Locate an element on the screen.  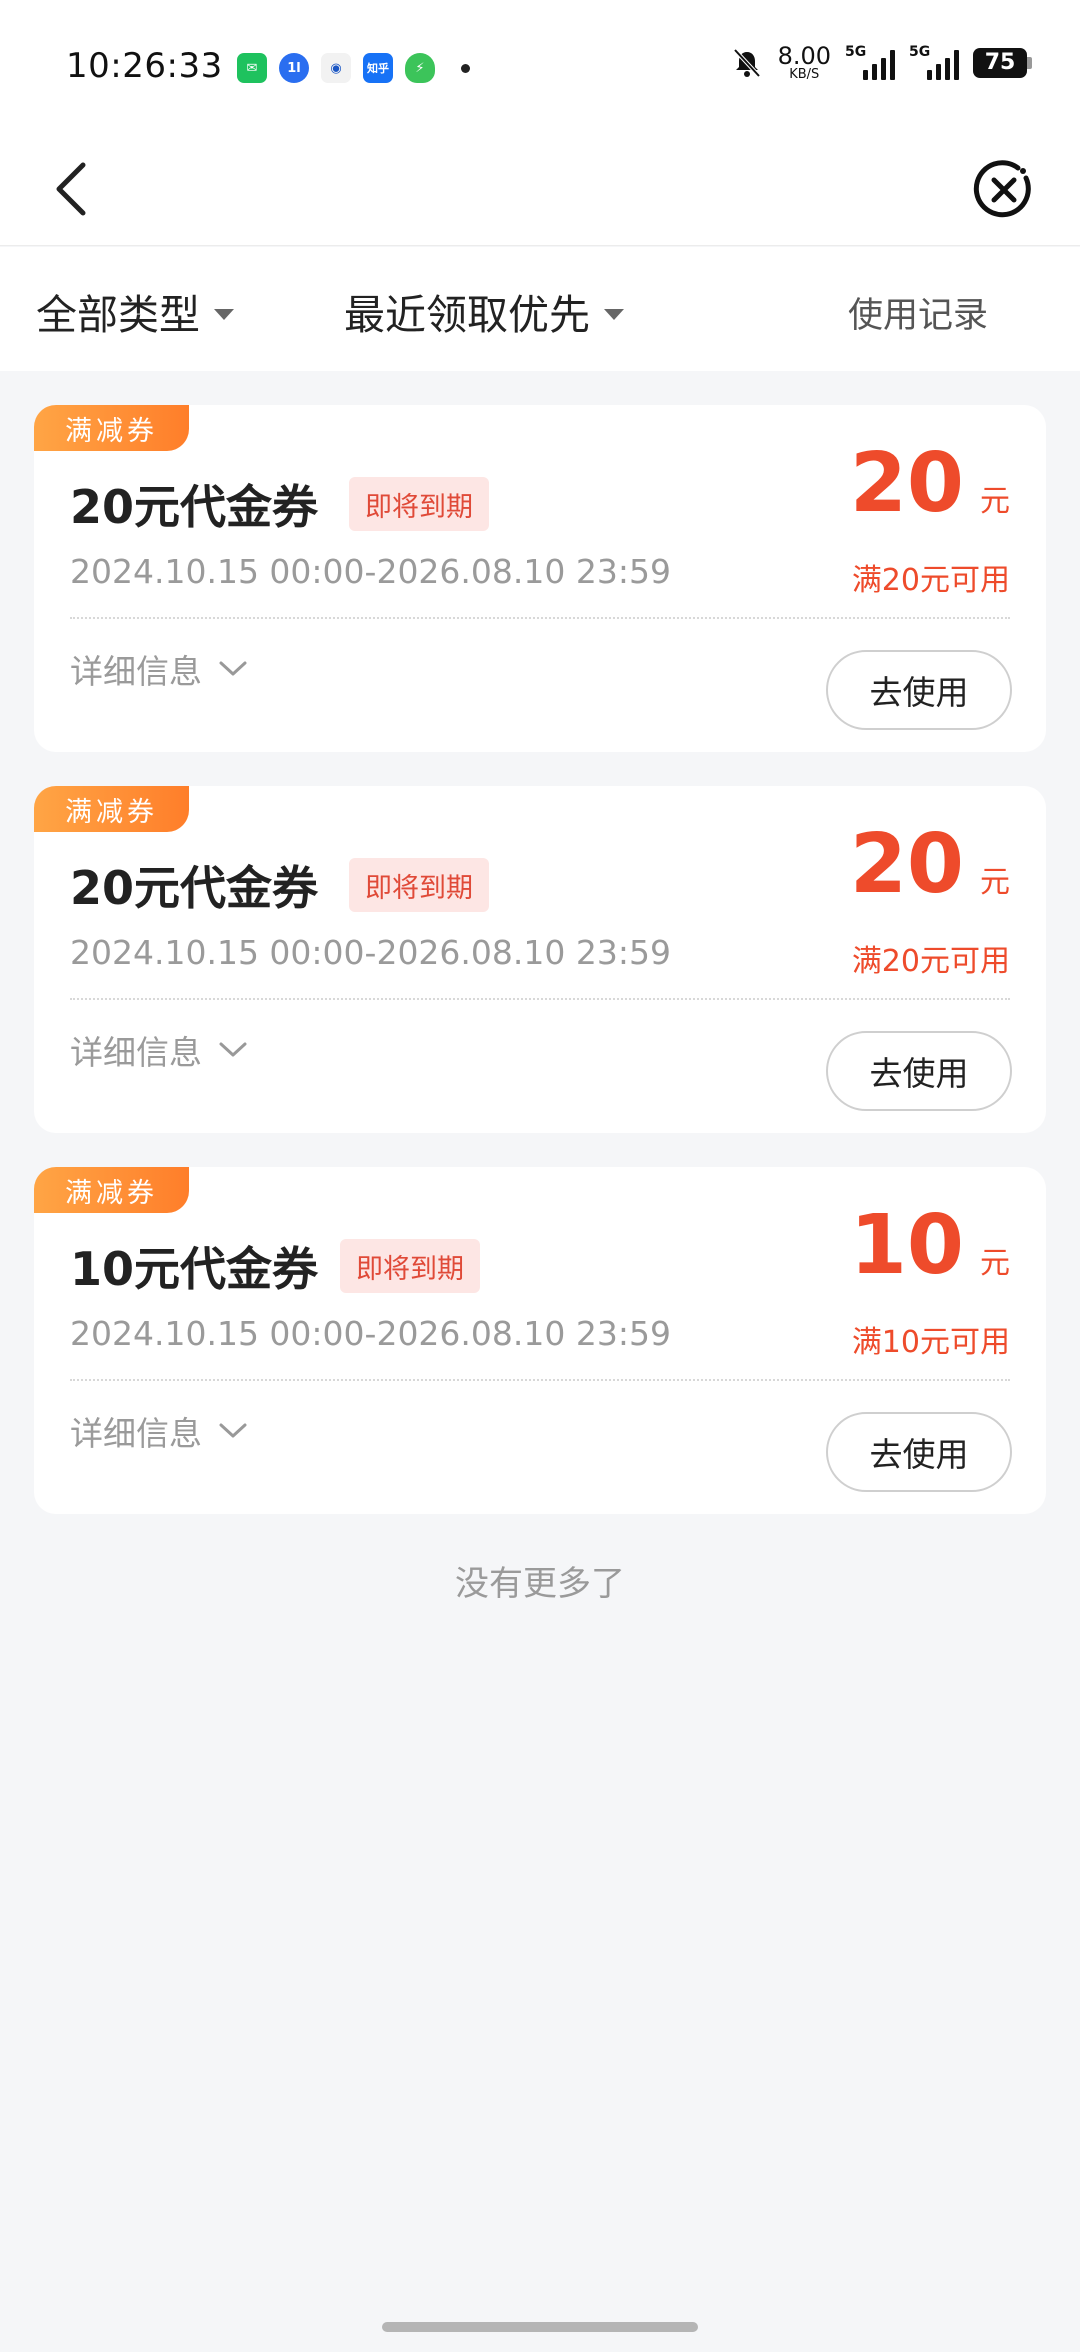
close-miniapp-button is located at coordinates (1004, 190).